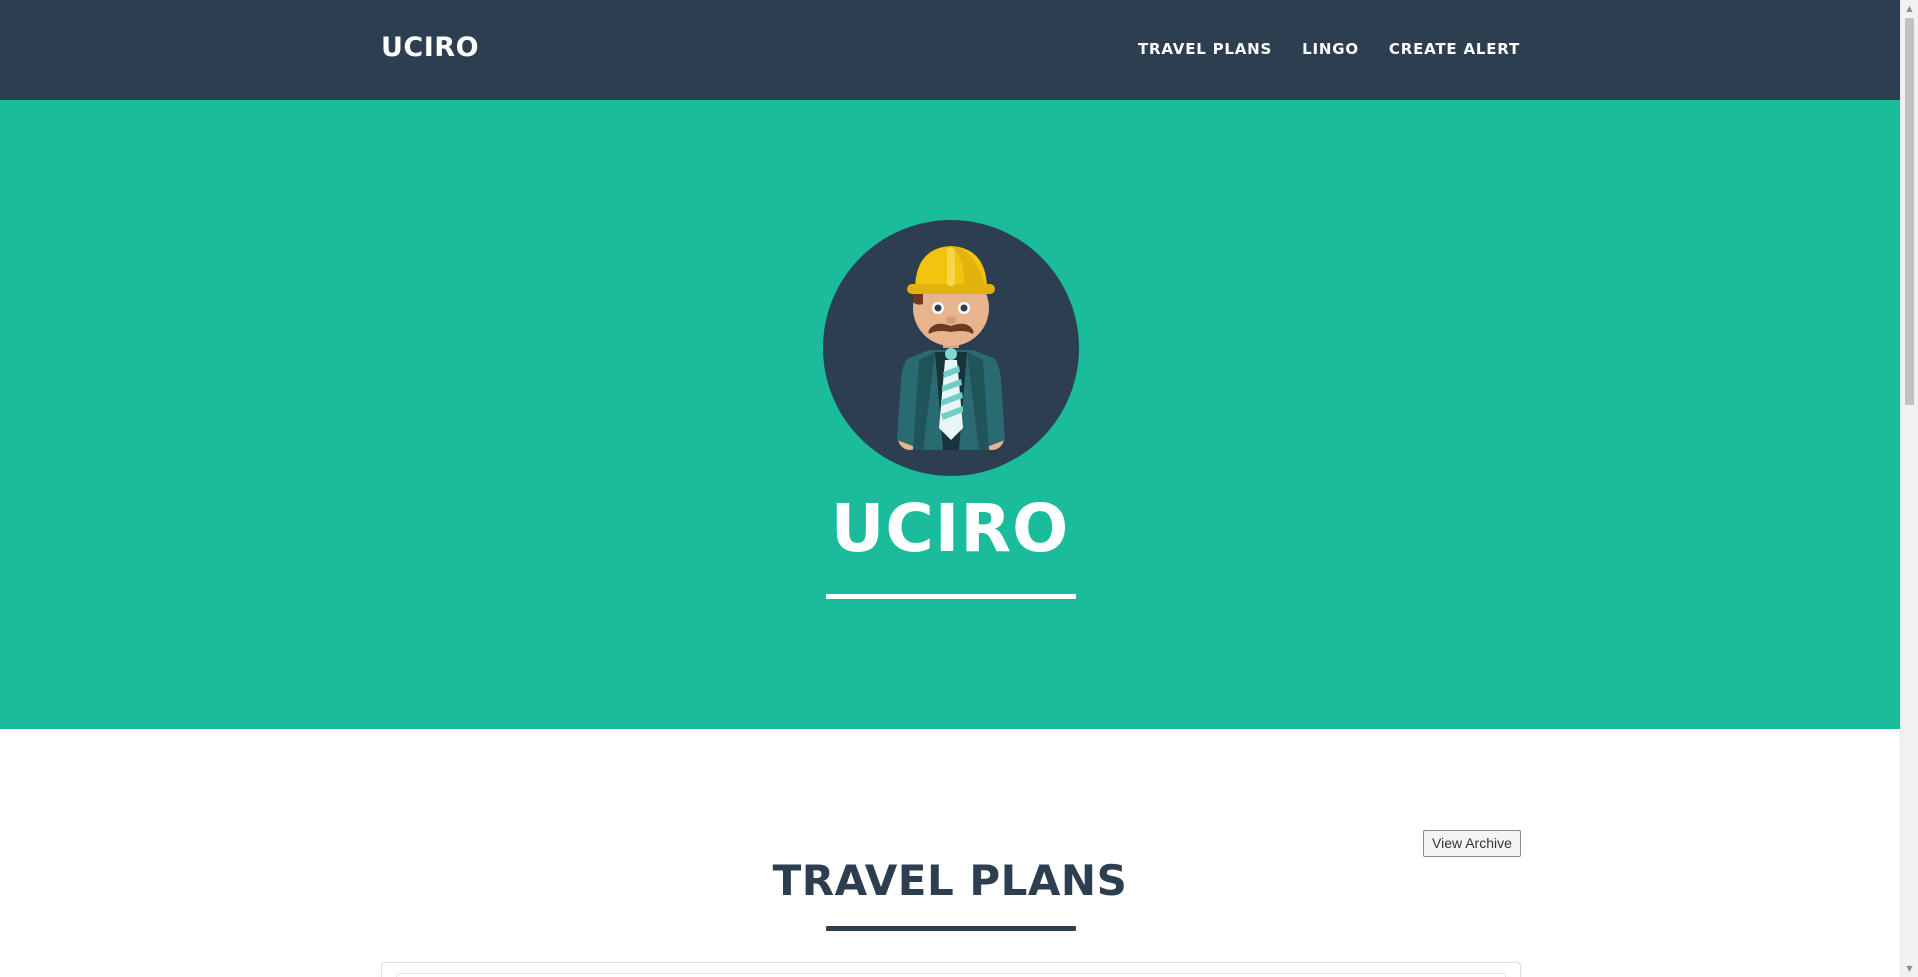 Image resolution: width=1918 pixels, height=977 pixels. Describe the element at coordinates (430, 47) in the screenshot. I see `brand-link: UCIRO` at that location.